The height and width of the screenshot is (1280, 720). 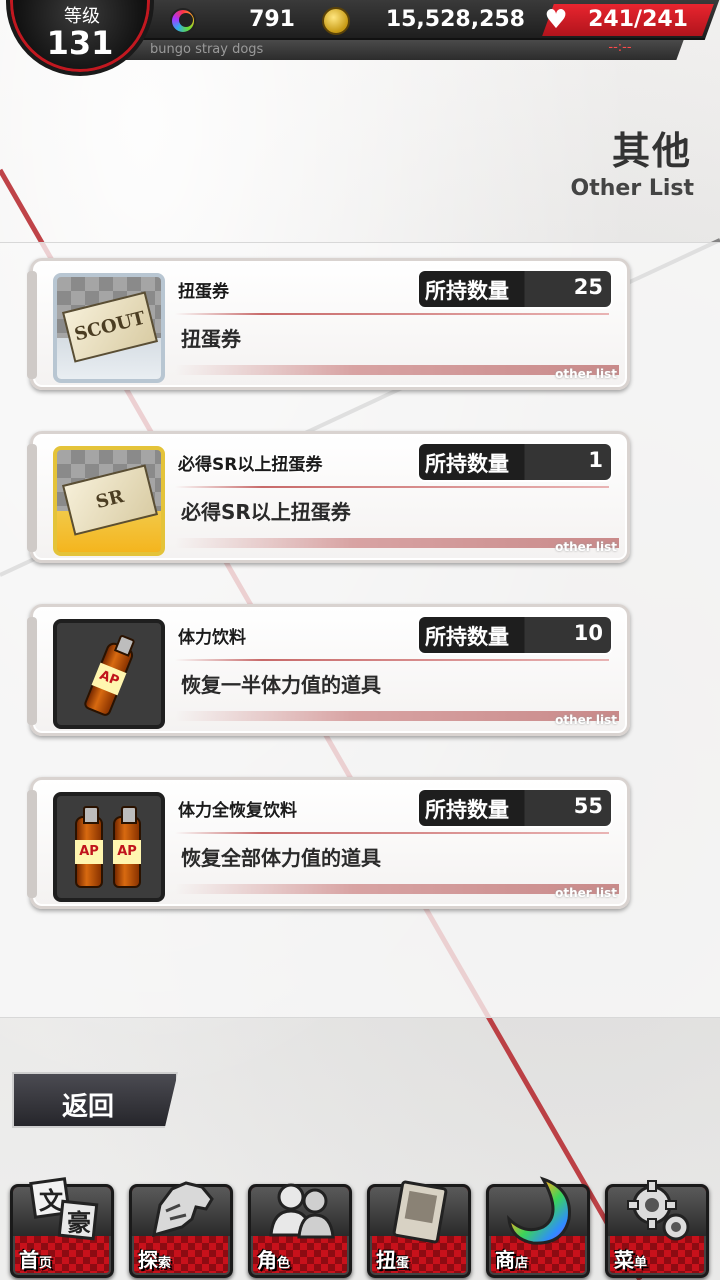 I want to click on page-title: 其他, so click(x=651, y=151).